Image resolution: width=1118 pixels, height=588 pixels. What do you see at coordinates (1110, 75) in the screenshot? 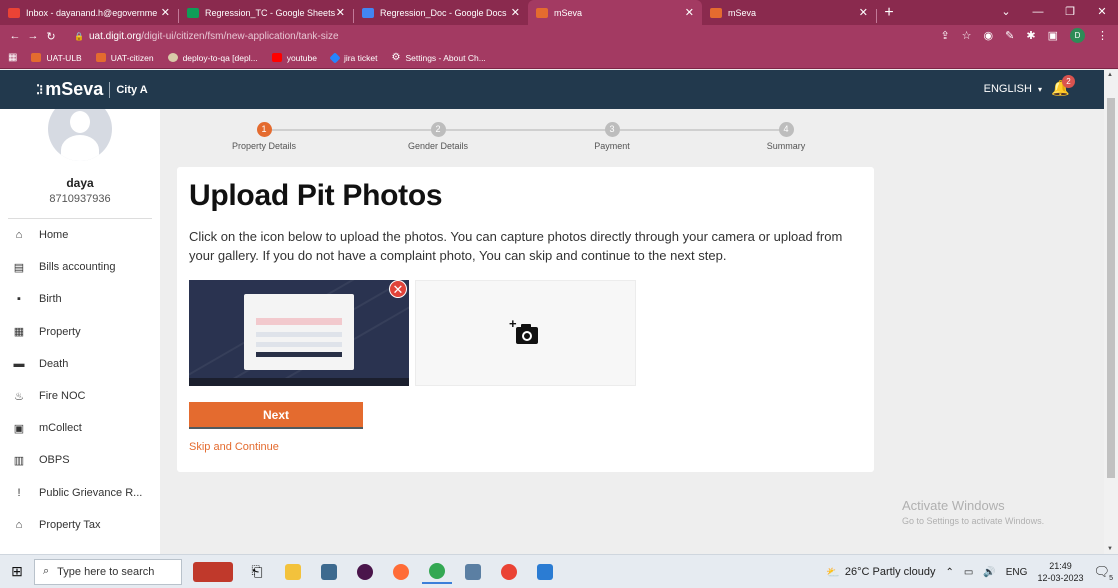
I see `scroll-up-icon: ▲` at bounding box center [1110, 75].